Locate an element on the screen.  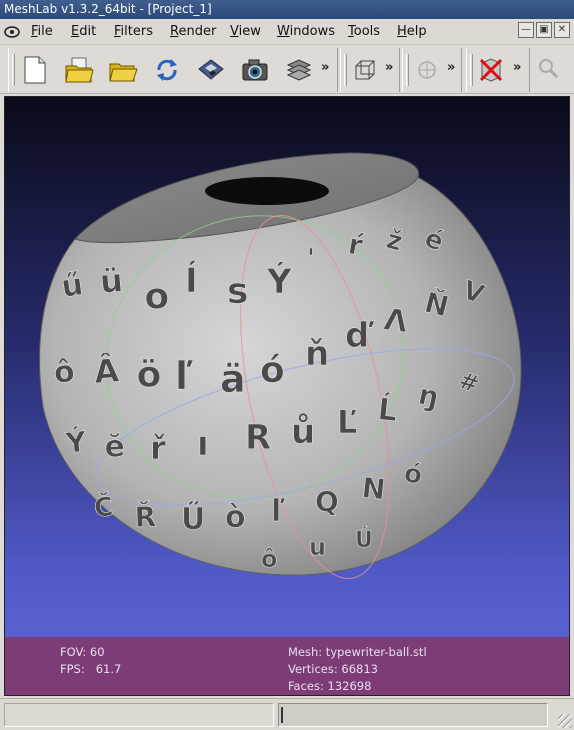
new-document-button is located at coordinates (35, 70).